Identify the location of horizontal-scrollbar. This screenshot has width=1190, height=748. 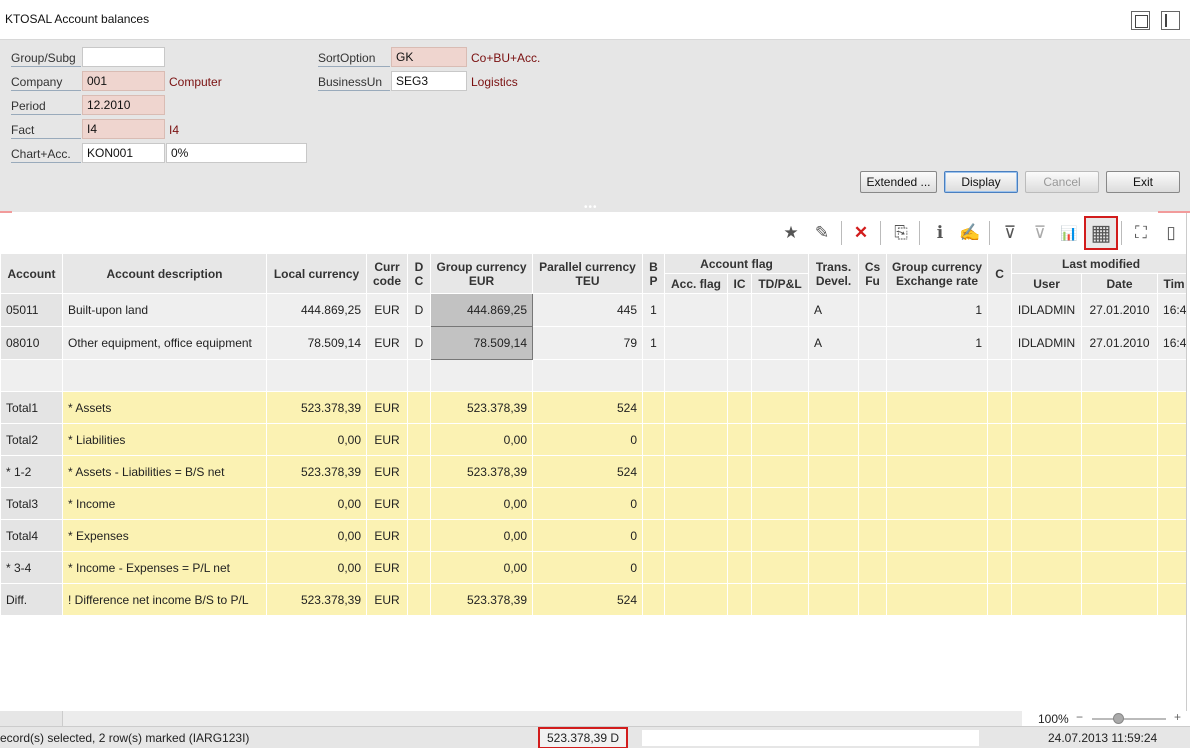
(595, 718).